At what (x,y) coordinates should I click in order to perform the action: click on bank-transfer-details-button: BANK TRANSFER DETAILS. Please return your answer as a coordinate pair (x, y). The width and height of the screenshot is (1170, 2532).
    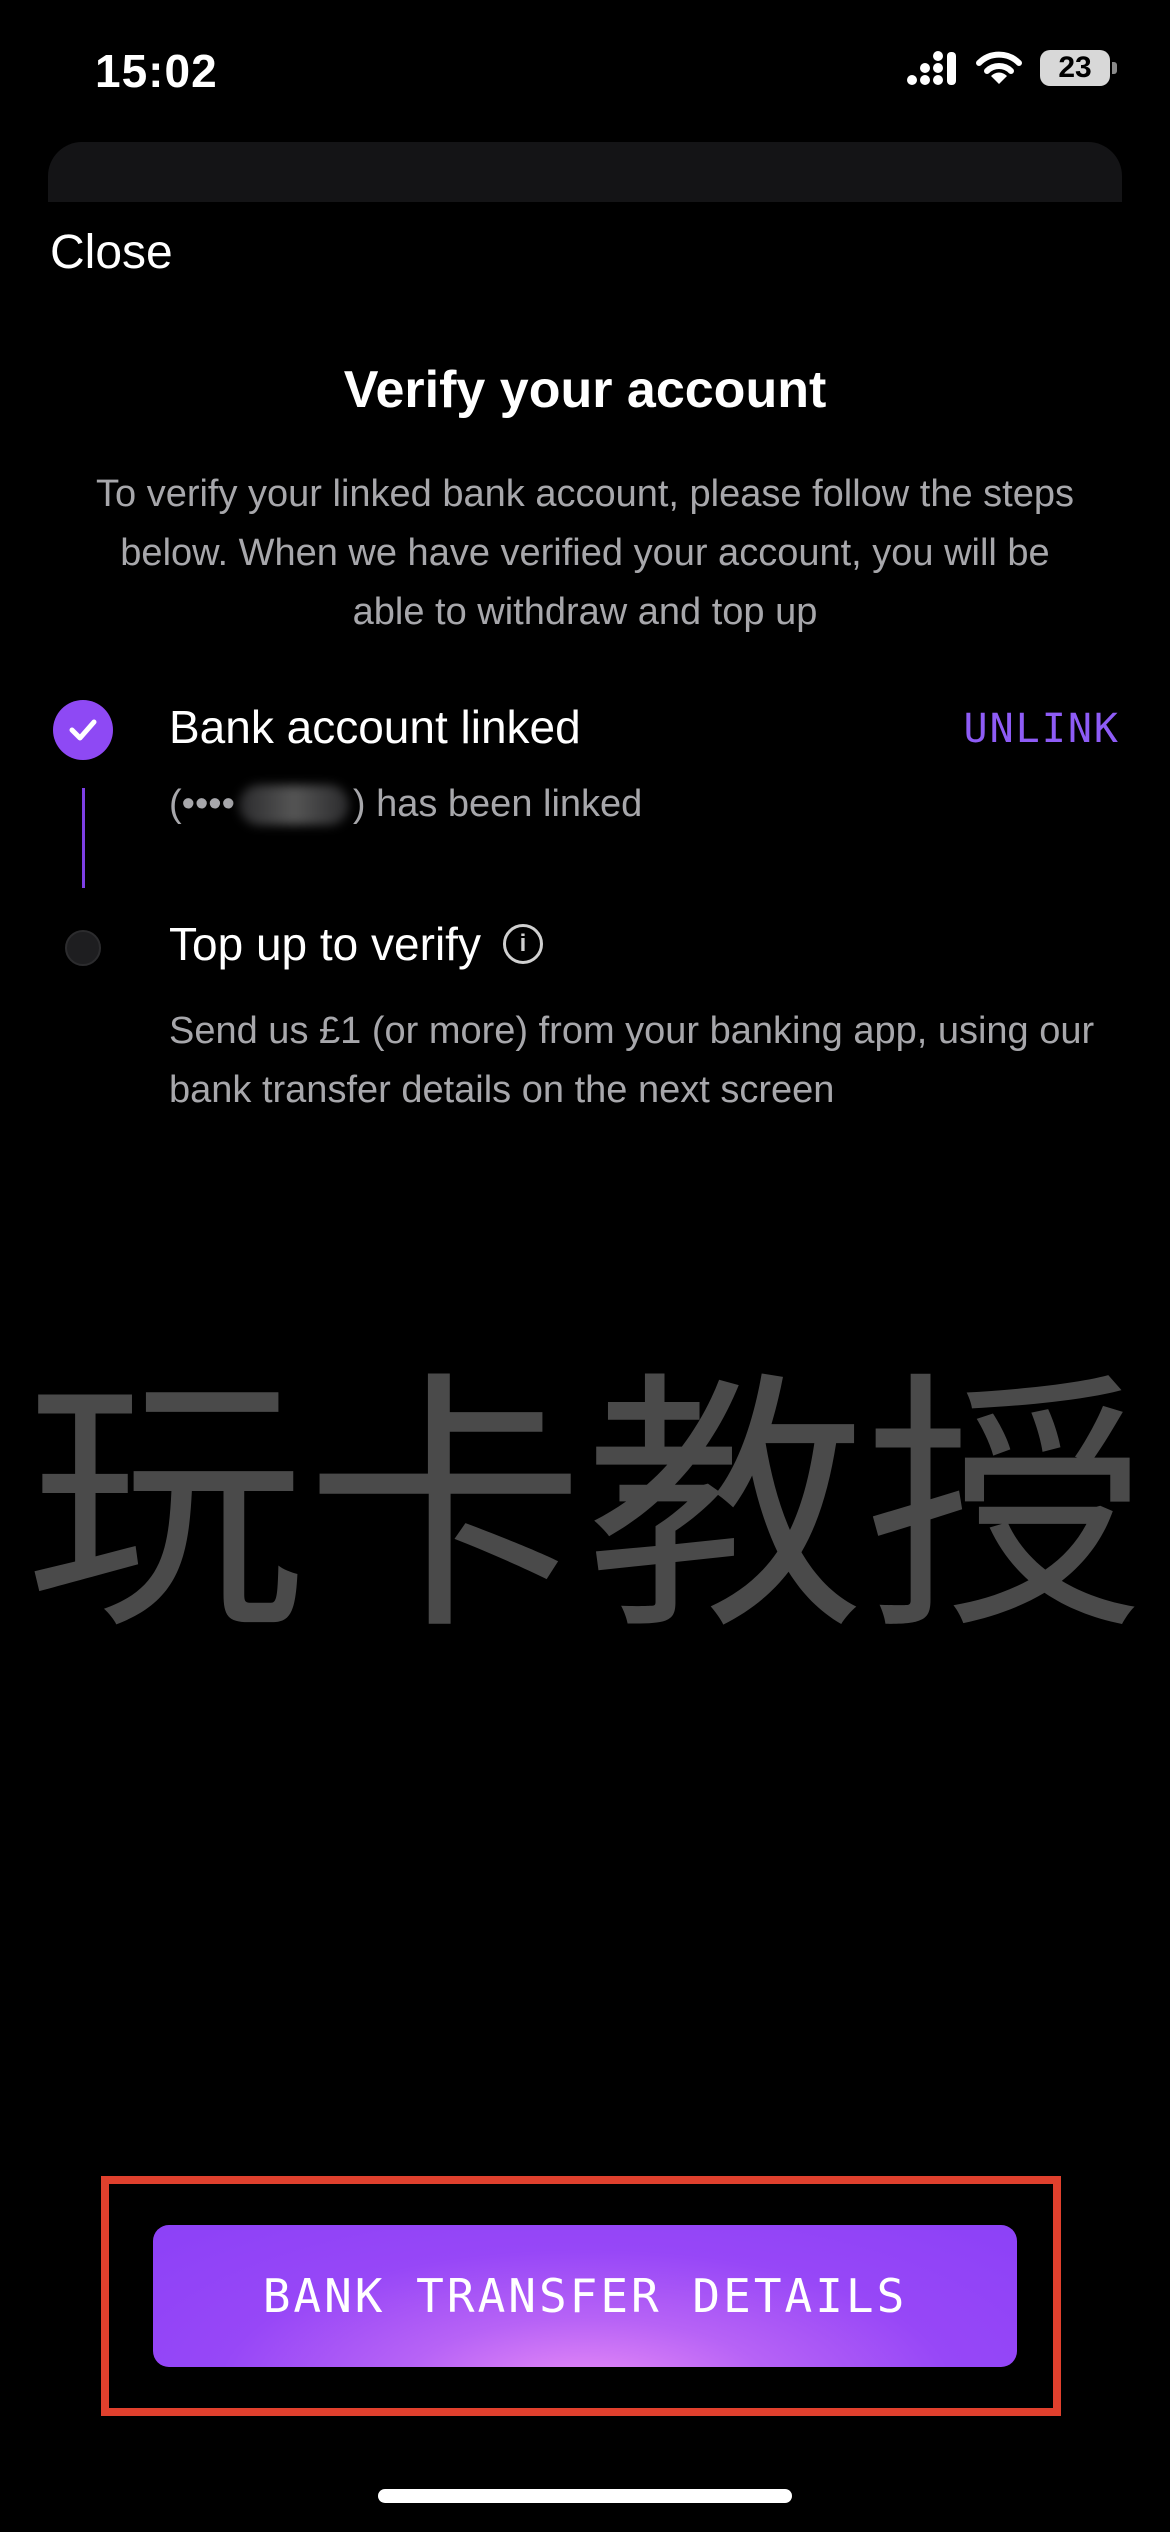
    Looking at the image, I should click on (585, 2296).